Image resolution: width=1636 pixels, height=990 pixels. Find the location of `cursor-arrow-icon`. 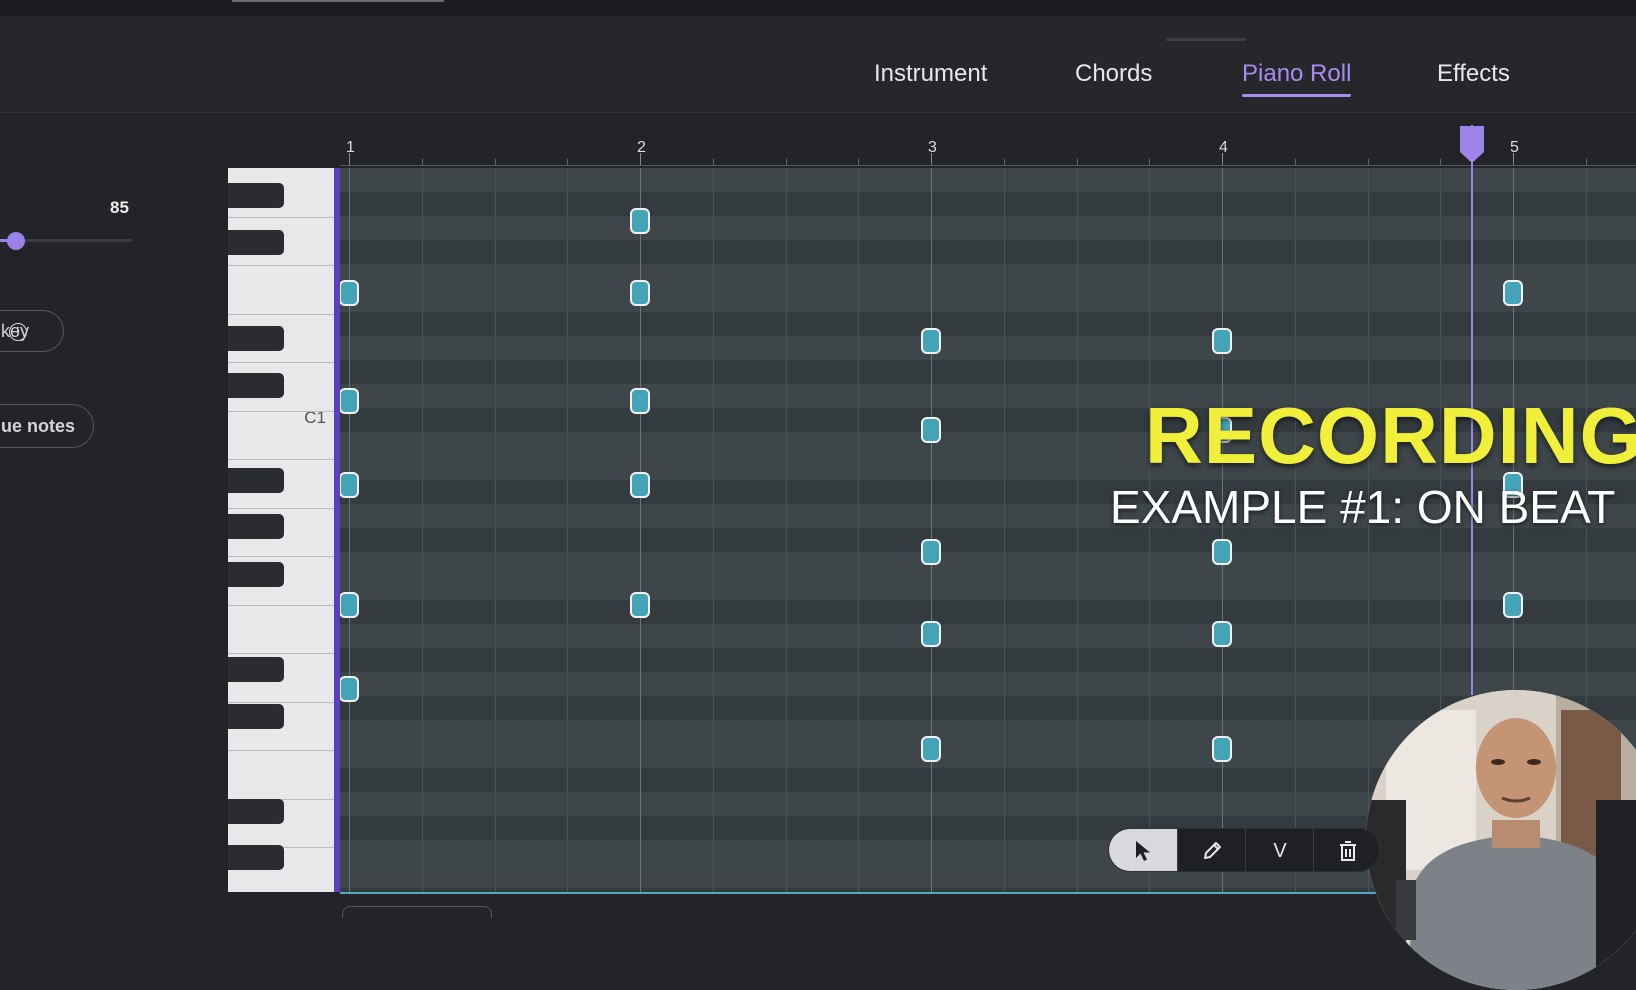

cursor-arrow-icon is located at coordinates (1143, 851).